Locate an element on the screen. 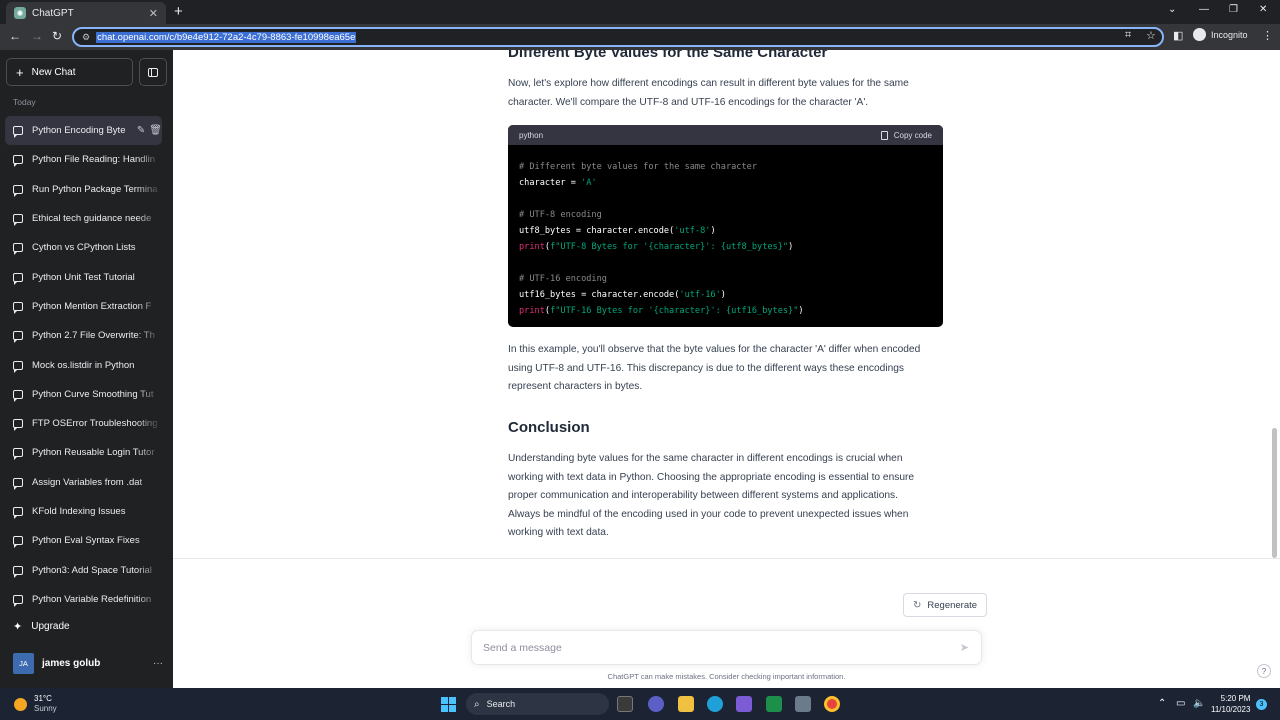 This screenshot has width=1280, height=720. chat-history-item: Ethical tech guidance neede is located at coordinates (83, 218).